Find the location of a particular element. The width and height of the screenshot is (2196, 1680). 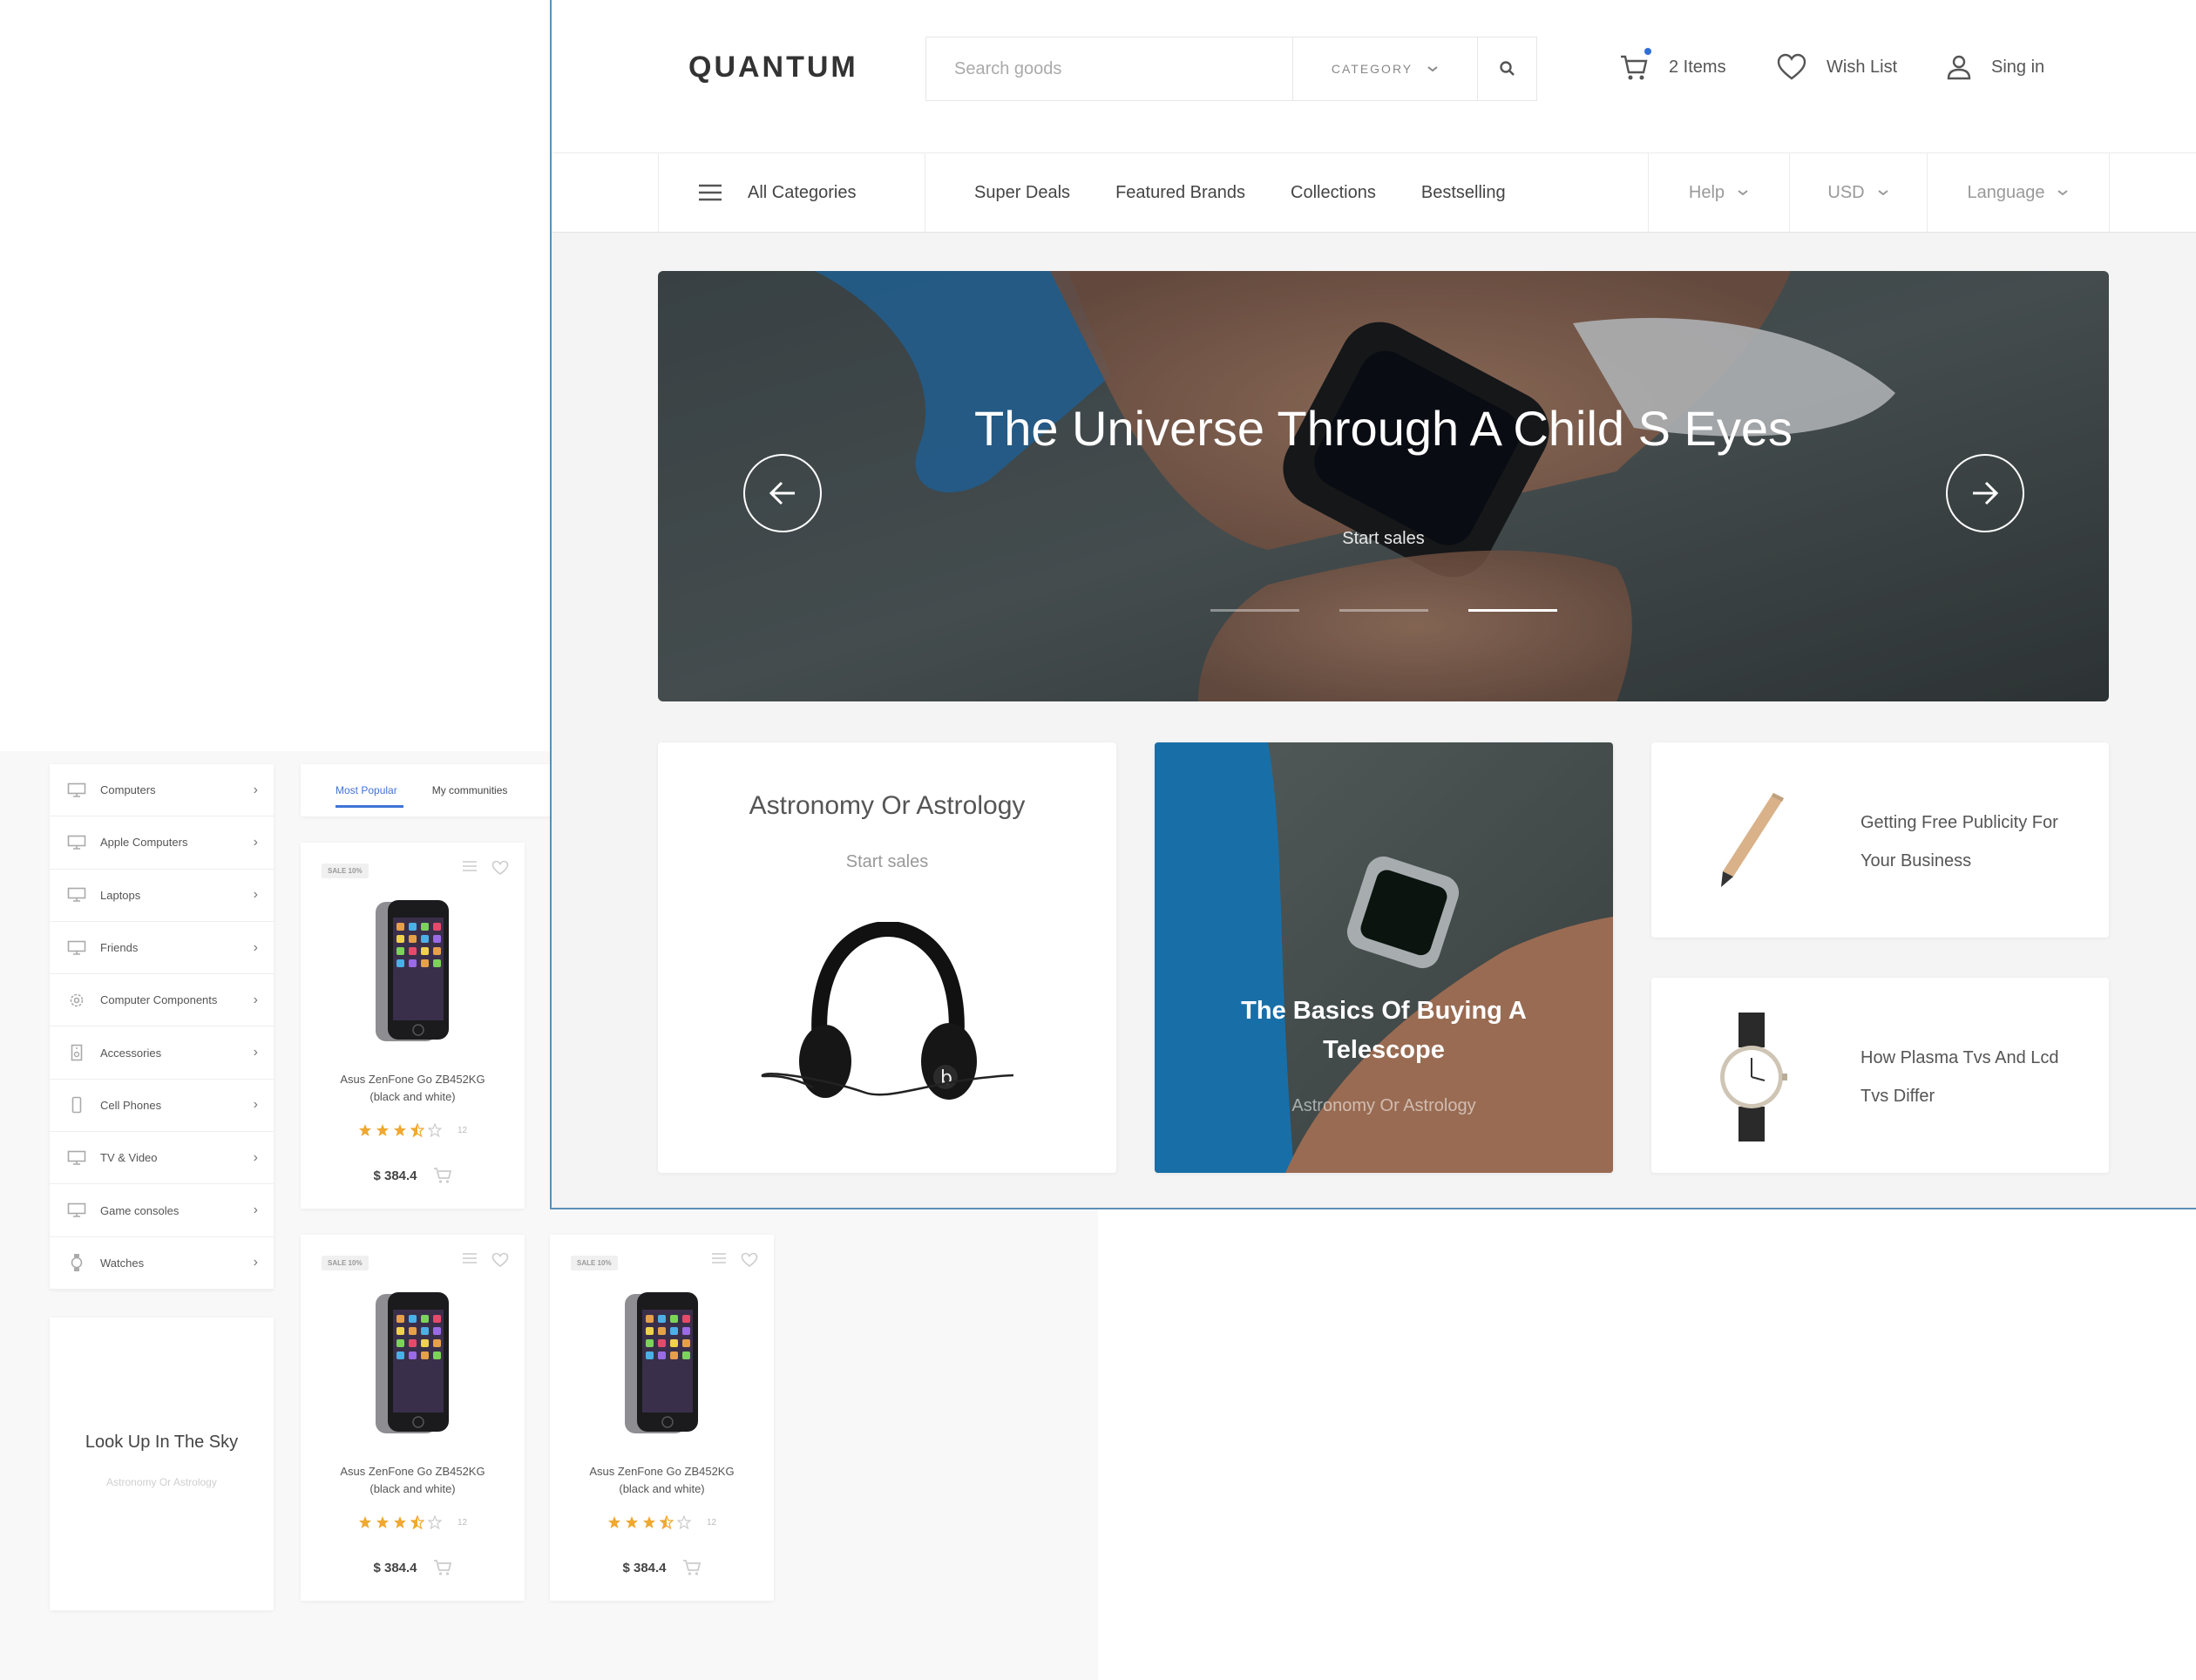

language-dropdown: Language is located at coordinates (2018, 192).